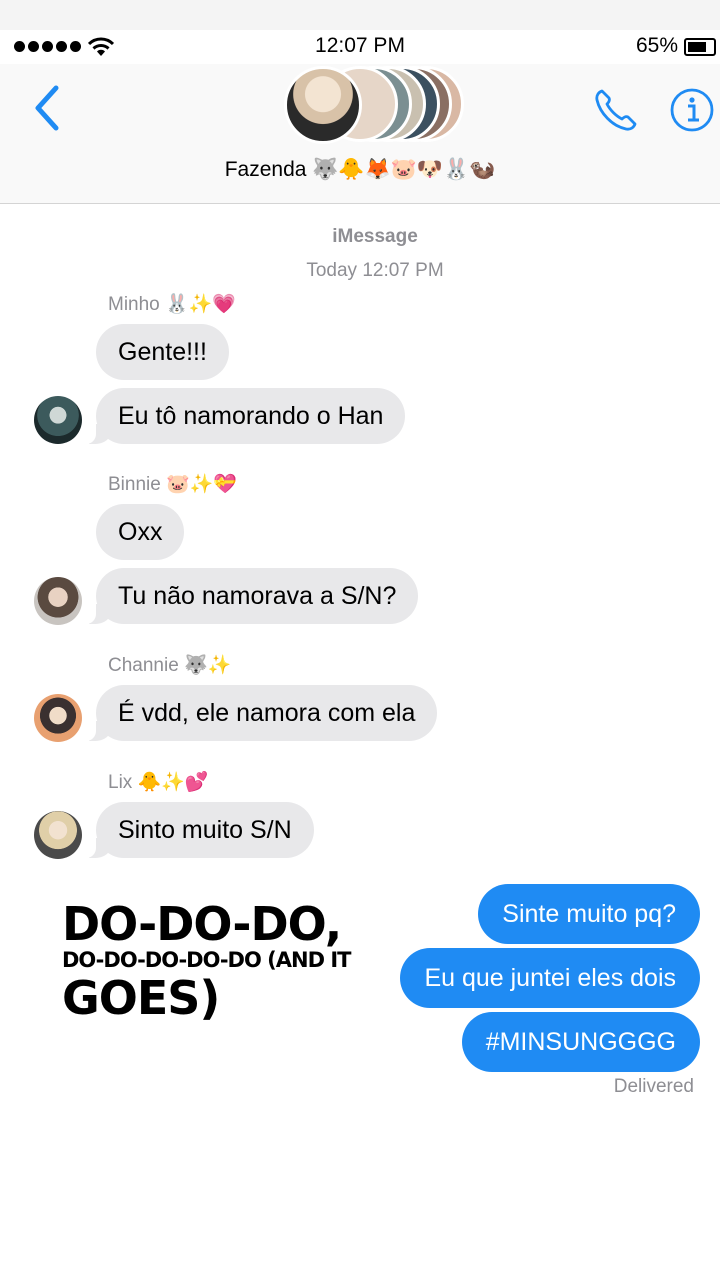 This screenshot has height=1280, width=720. I want to click on info-icon, so click(692, 110).